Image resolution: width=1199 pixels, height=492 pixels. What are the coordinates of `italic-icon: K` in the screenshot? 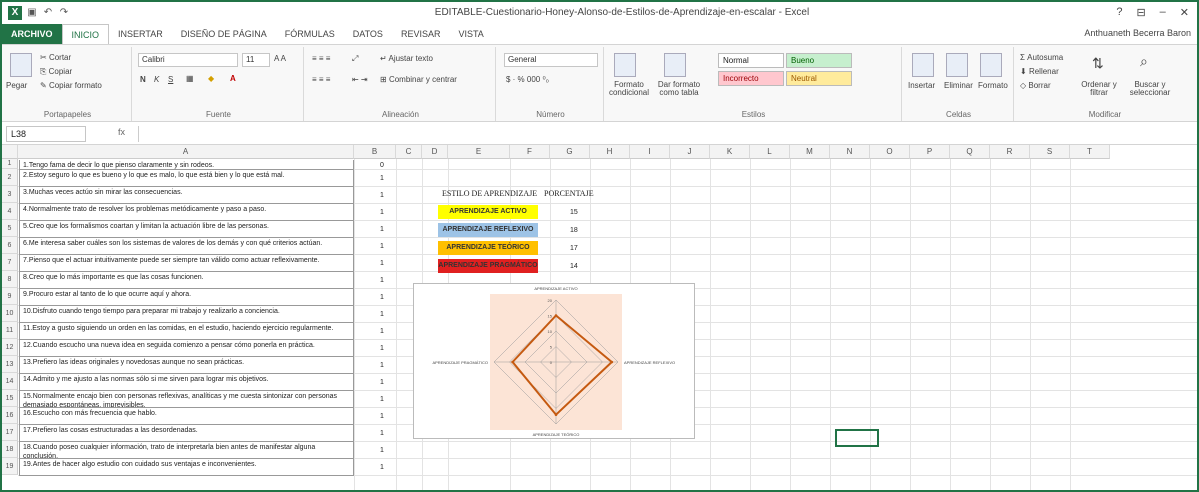 It's located at (156, 79).